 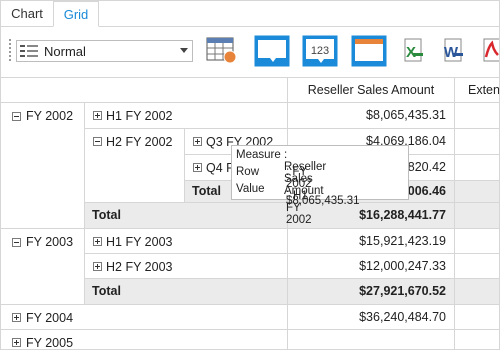 I want to click on value-cell: $36,240,484.70, so click(x=371, y=317).